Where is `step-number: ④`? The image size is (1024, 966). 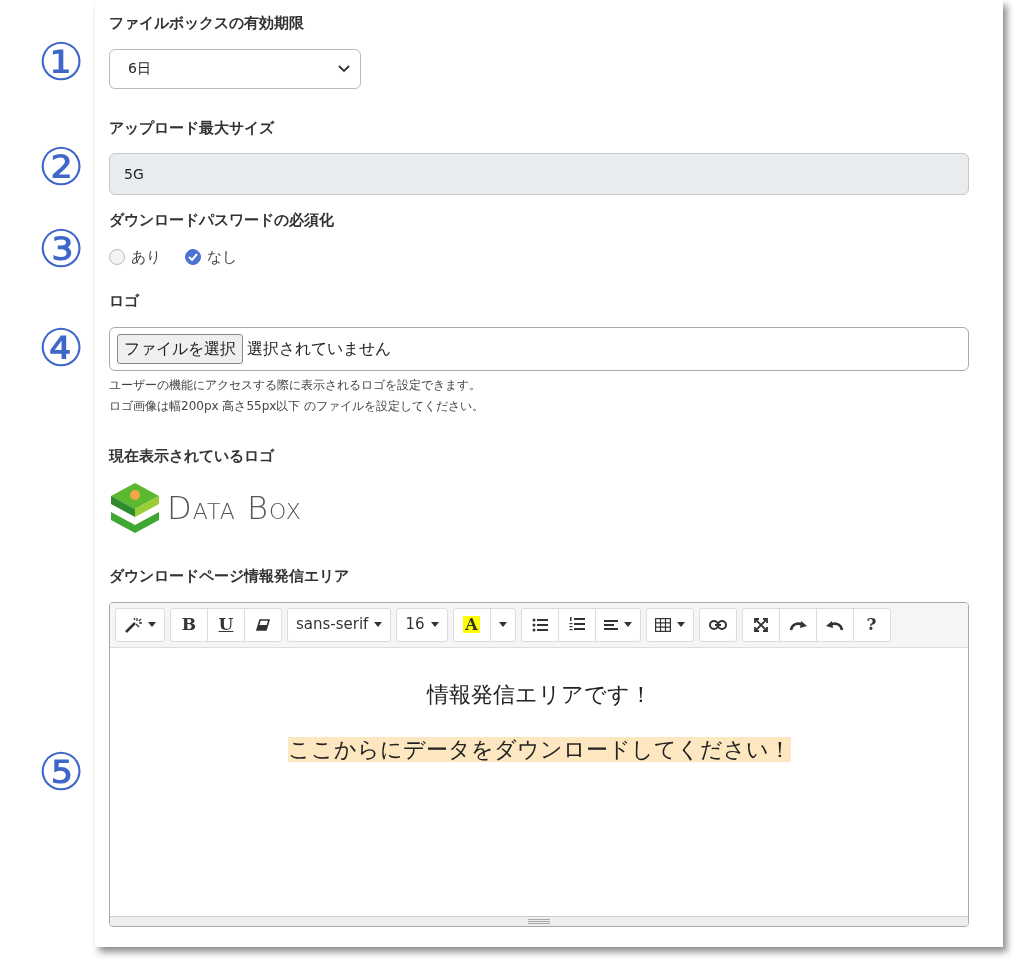 step-number: ④ is located at coordinates (61, 348).